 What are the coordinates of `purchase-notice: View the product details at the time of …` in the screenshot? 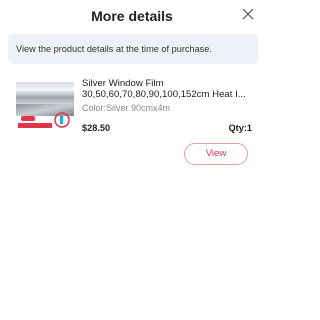 It's located at (133, 49).